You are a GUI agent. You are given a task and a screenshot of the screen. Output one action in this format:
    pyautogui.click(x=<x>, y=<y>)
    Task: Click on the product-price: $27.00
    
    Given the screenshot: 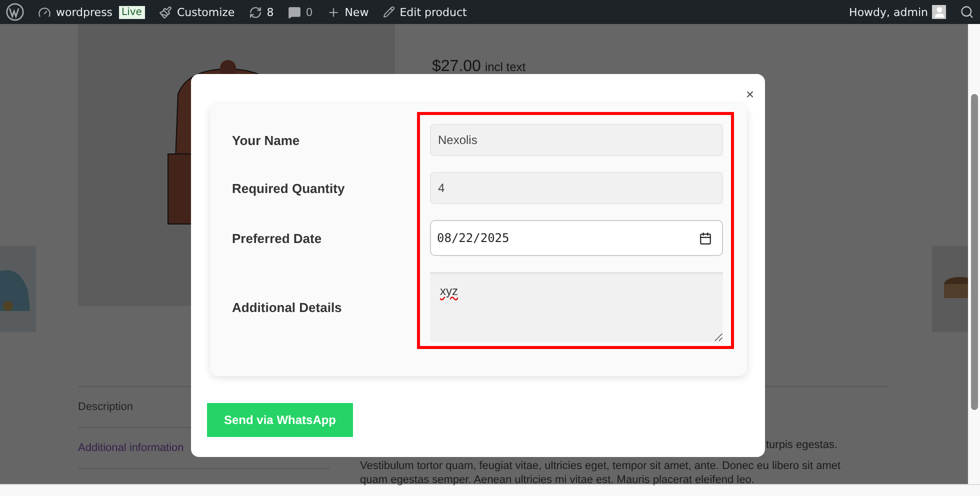 What is the action you would take?
    pyautogui.click(x=456, y=67)
    